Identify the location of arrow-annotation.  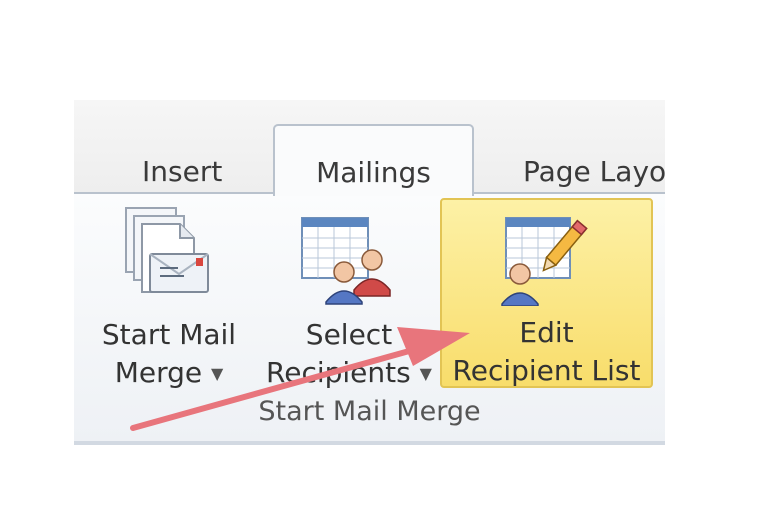
(300, 379).